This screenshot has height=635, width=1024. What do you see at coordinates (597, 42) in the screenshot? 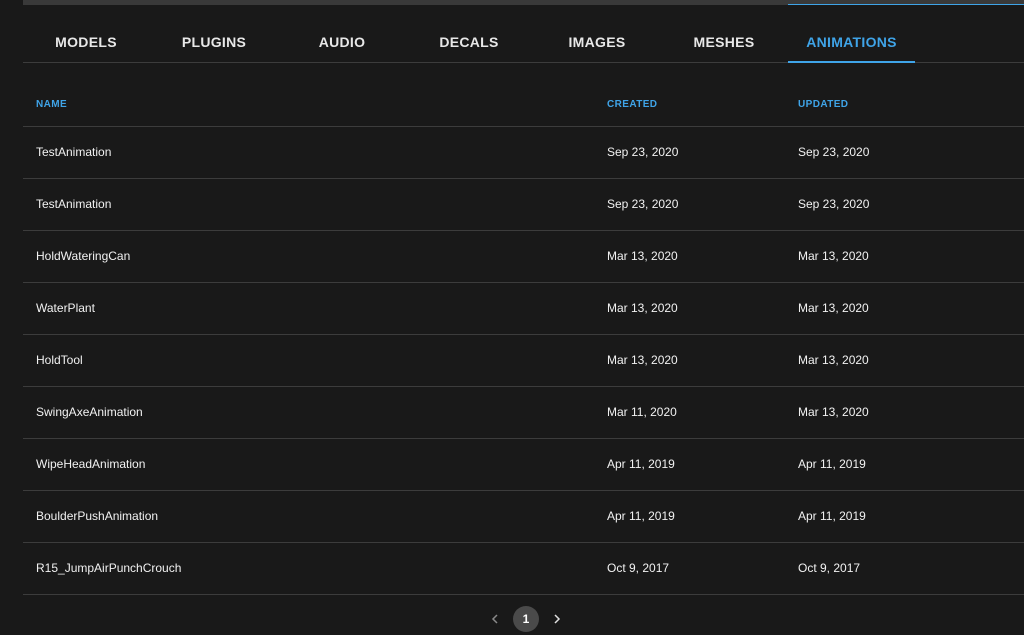
I see `tab-images: IMAGES` at bounding box center [597, 42].